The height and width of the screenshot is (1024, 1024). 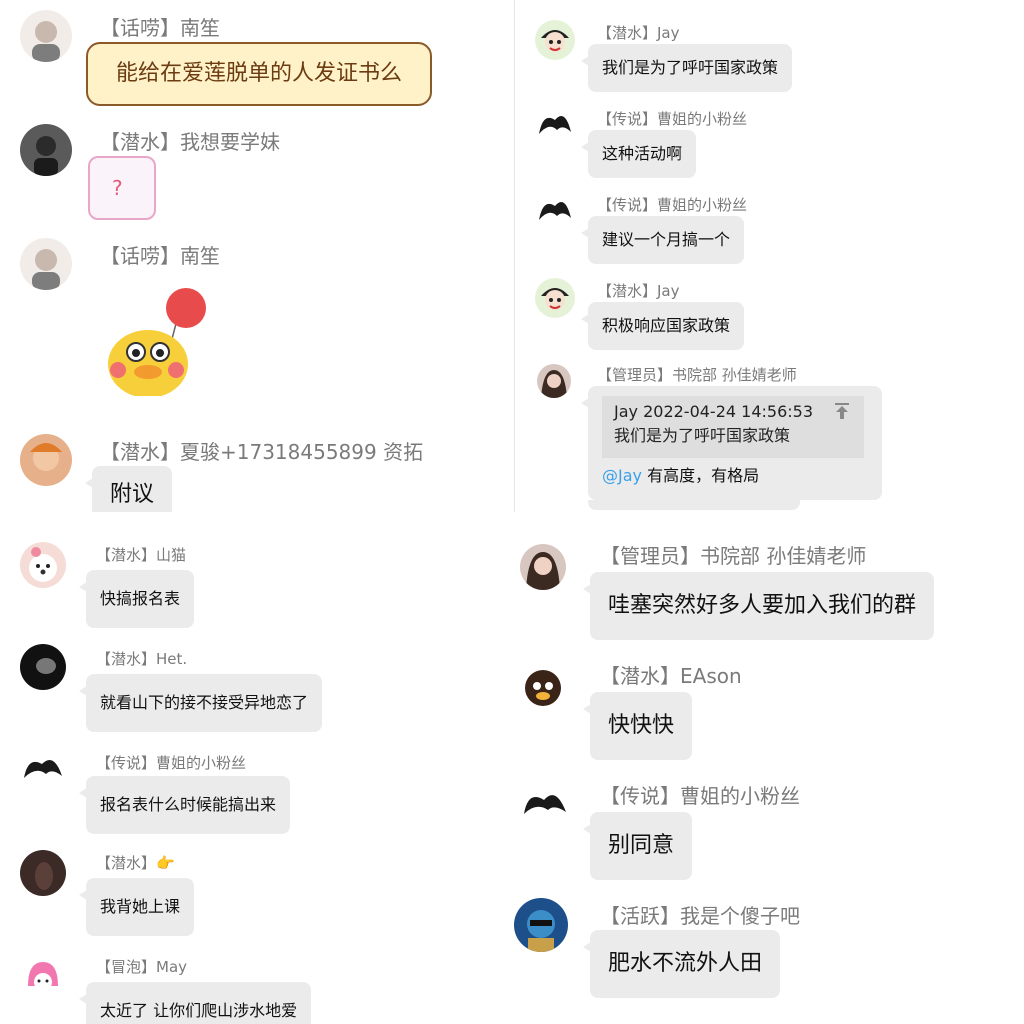 What do you see at coordinates (142, 659) in the screenshot?
I see `sender-name: 【潜水】Het.` at bounding box center [142, 659].